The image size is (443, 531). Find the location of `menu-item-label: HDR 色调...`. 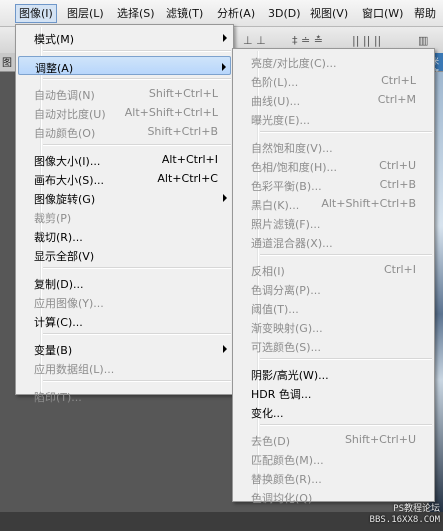

menu-item-label: HDR 色调... is located at coordinates (281, 394).